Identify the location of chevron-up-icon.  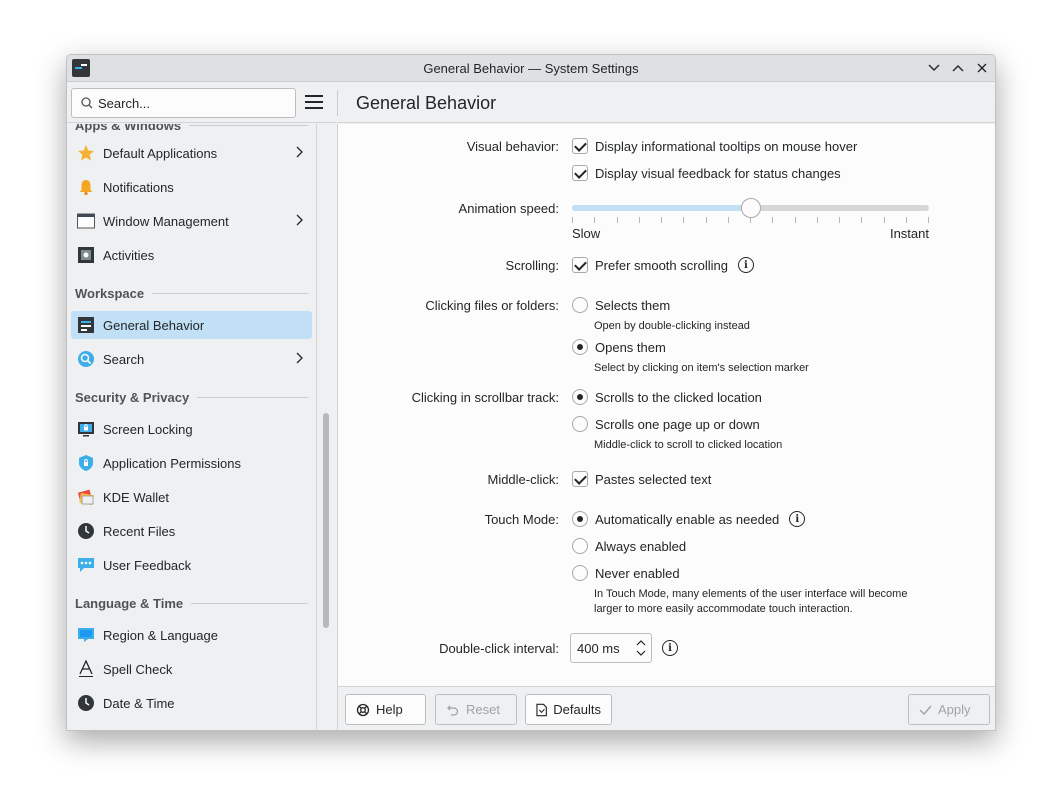
(958, 68).